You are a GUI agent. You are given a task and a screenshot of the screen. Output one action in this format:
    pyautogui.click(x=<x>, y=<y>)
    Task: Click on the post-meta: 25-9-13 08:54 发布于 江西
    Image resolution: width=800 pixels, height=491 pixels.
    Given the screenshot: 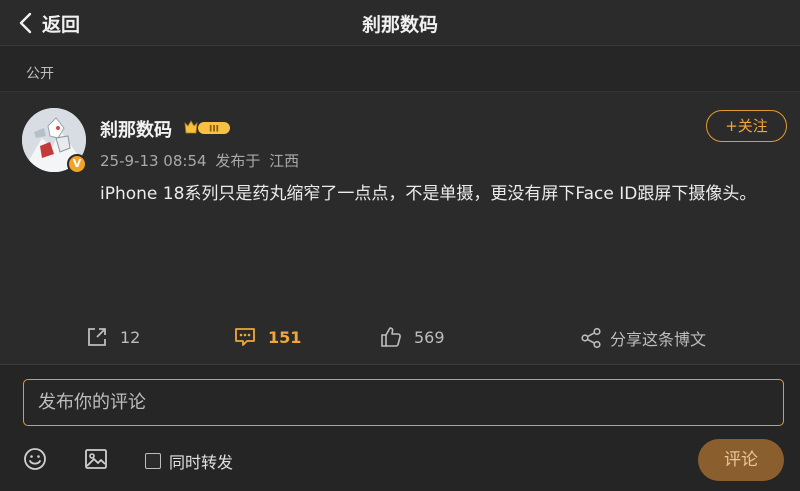 What is the action you would take?
    pyautogui.click(x=201, y=160)
    